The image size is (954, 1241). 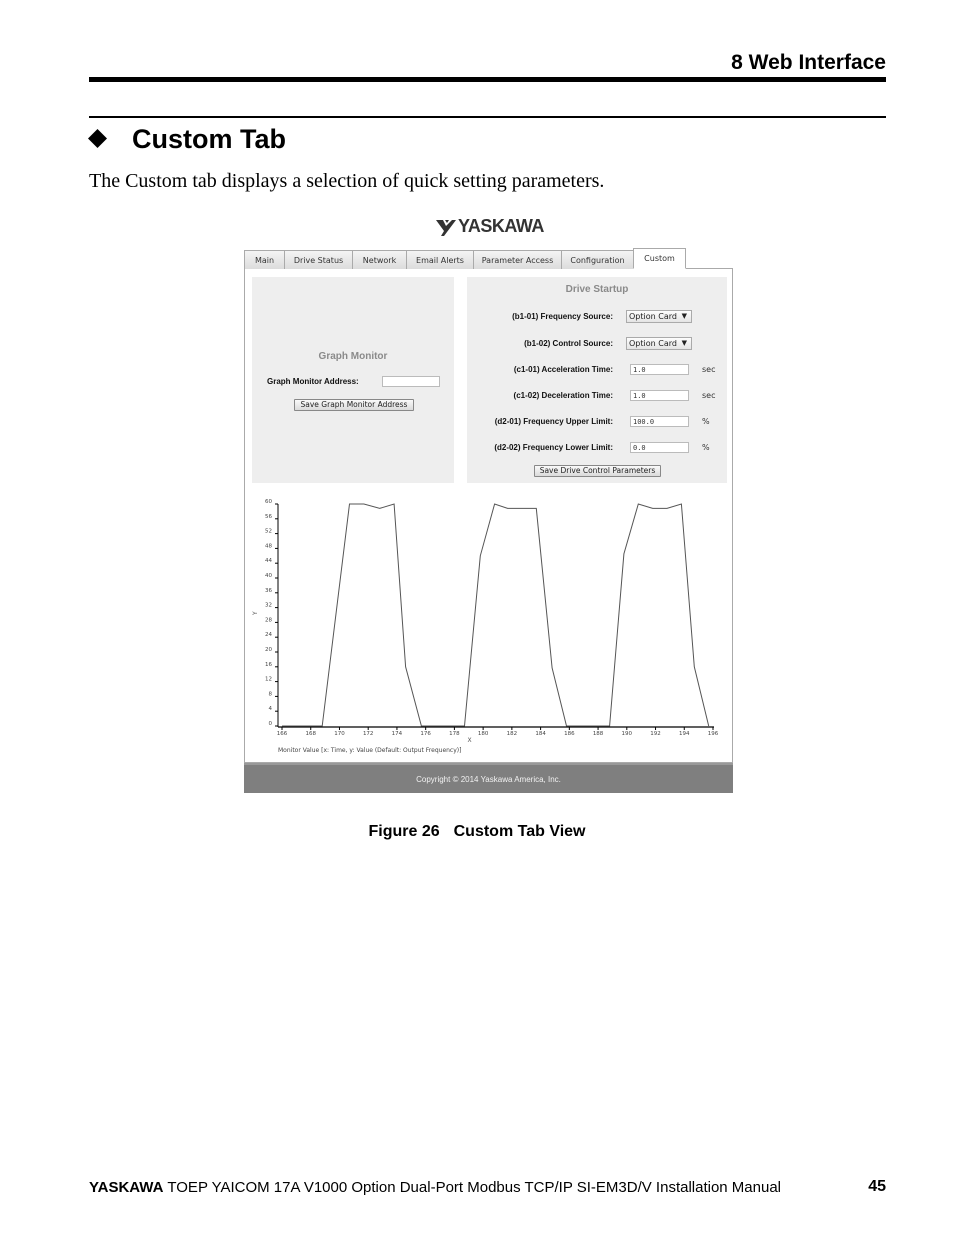 I want to click on save-drive-control-parameters-button: Save Drive Control Parameters, so click(x=597, y=471).